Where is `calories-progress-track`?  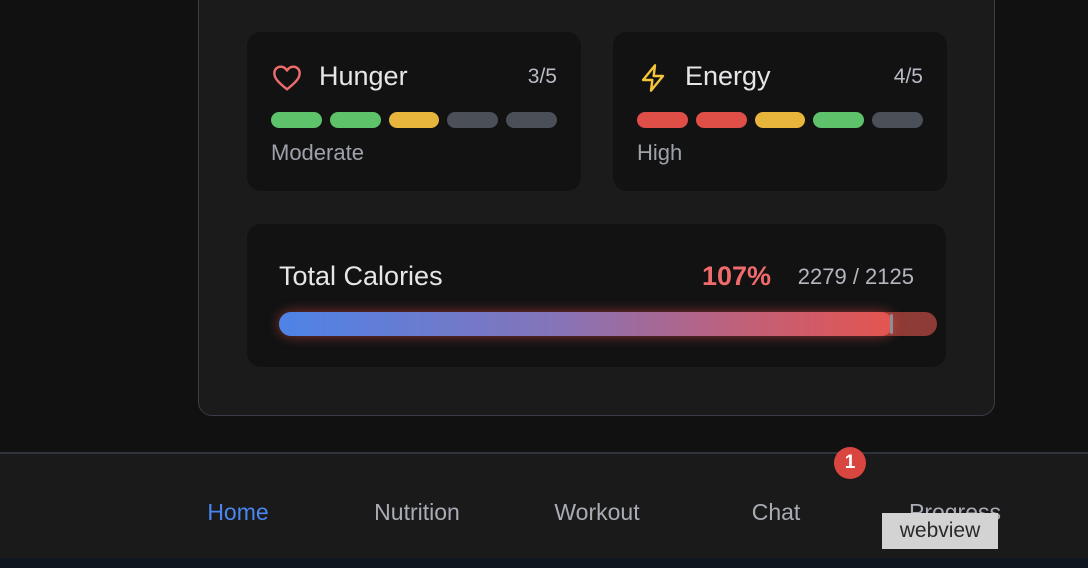 calories-progress-track is located at coordinates (608, 324).